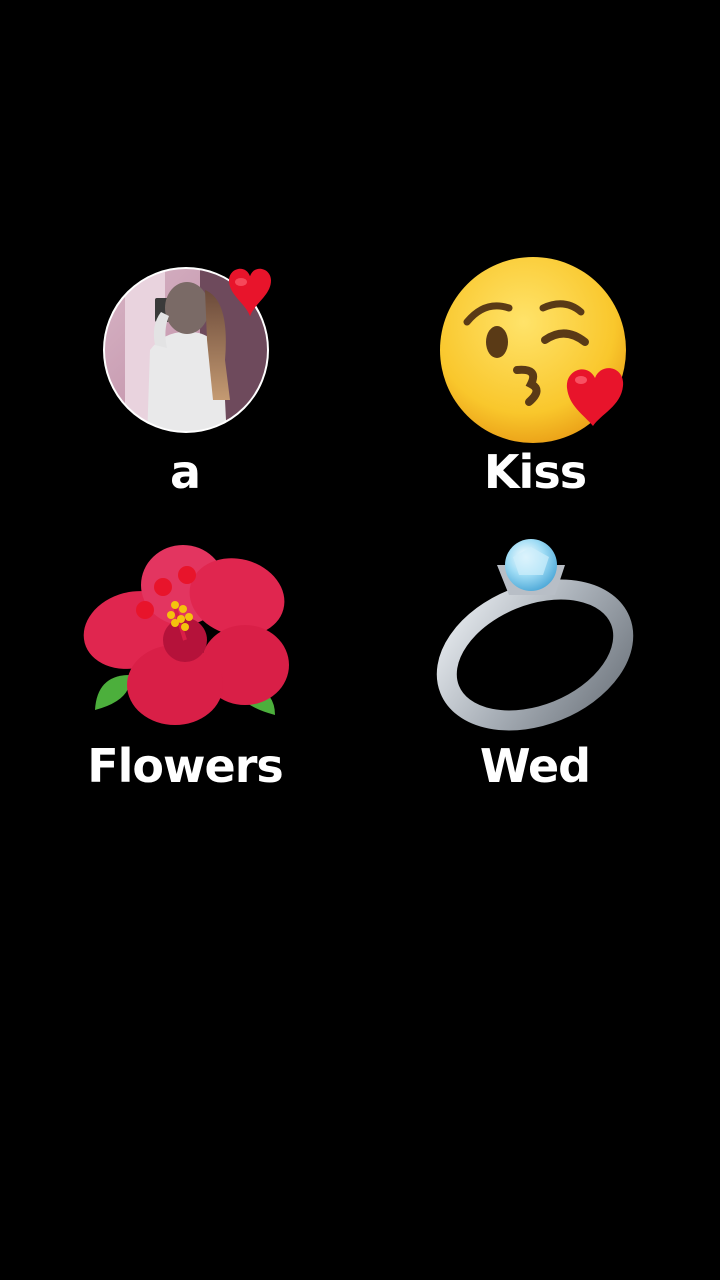 The width and height of the screenshot is (720, 1280). What do you see at coordinates (185, 635) in the screenshot?
I see `hibiscus-icon` at bounding box center [185, 635].